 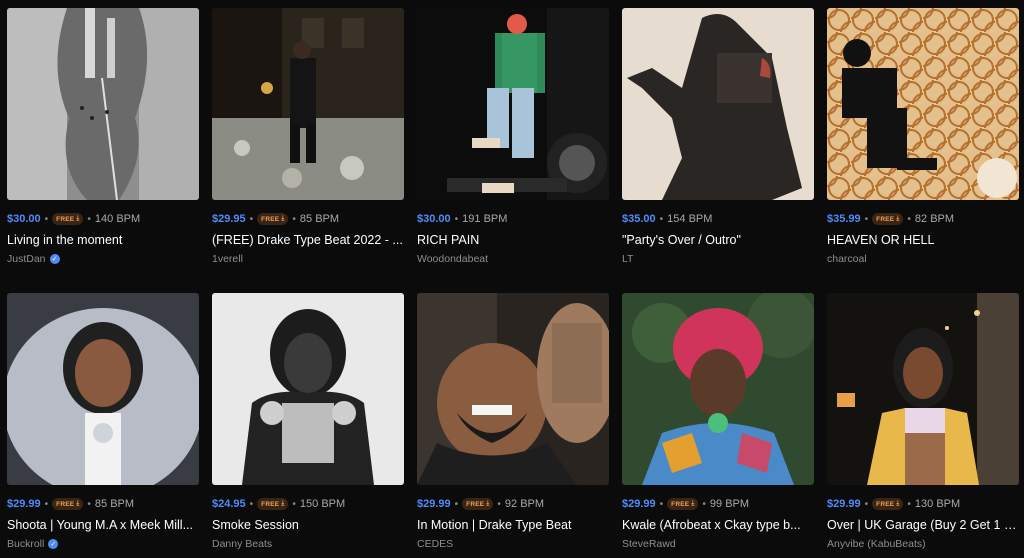 What do you see at coordinates (227, 259) in the screenshot?
I see `artist-name: 1verell` at bounding box center [227, 259].